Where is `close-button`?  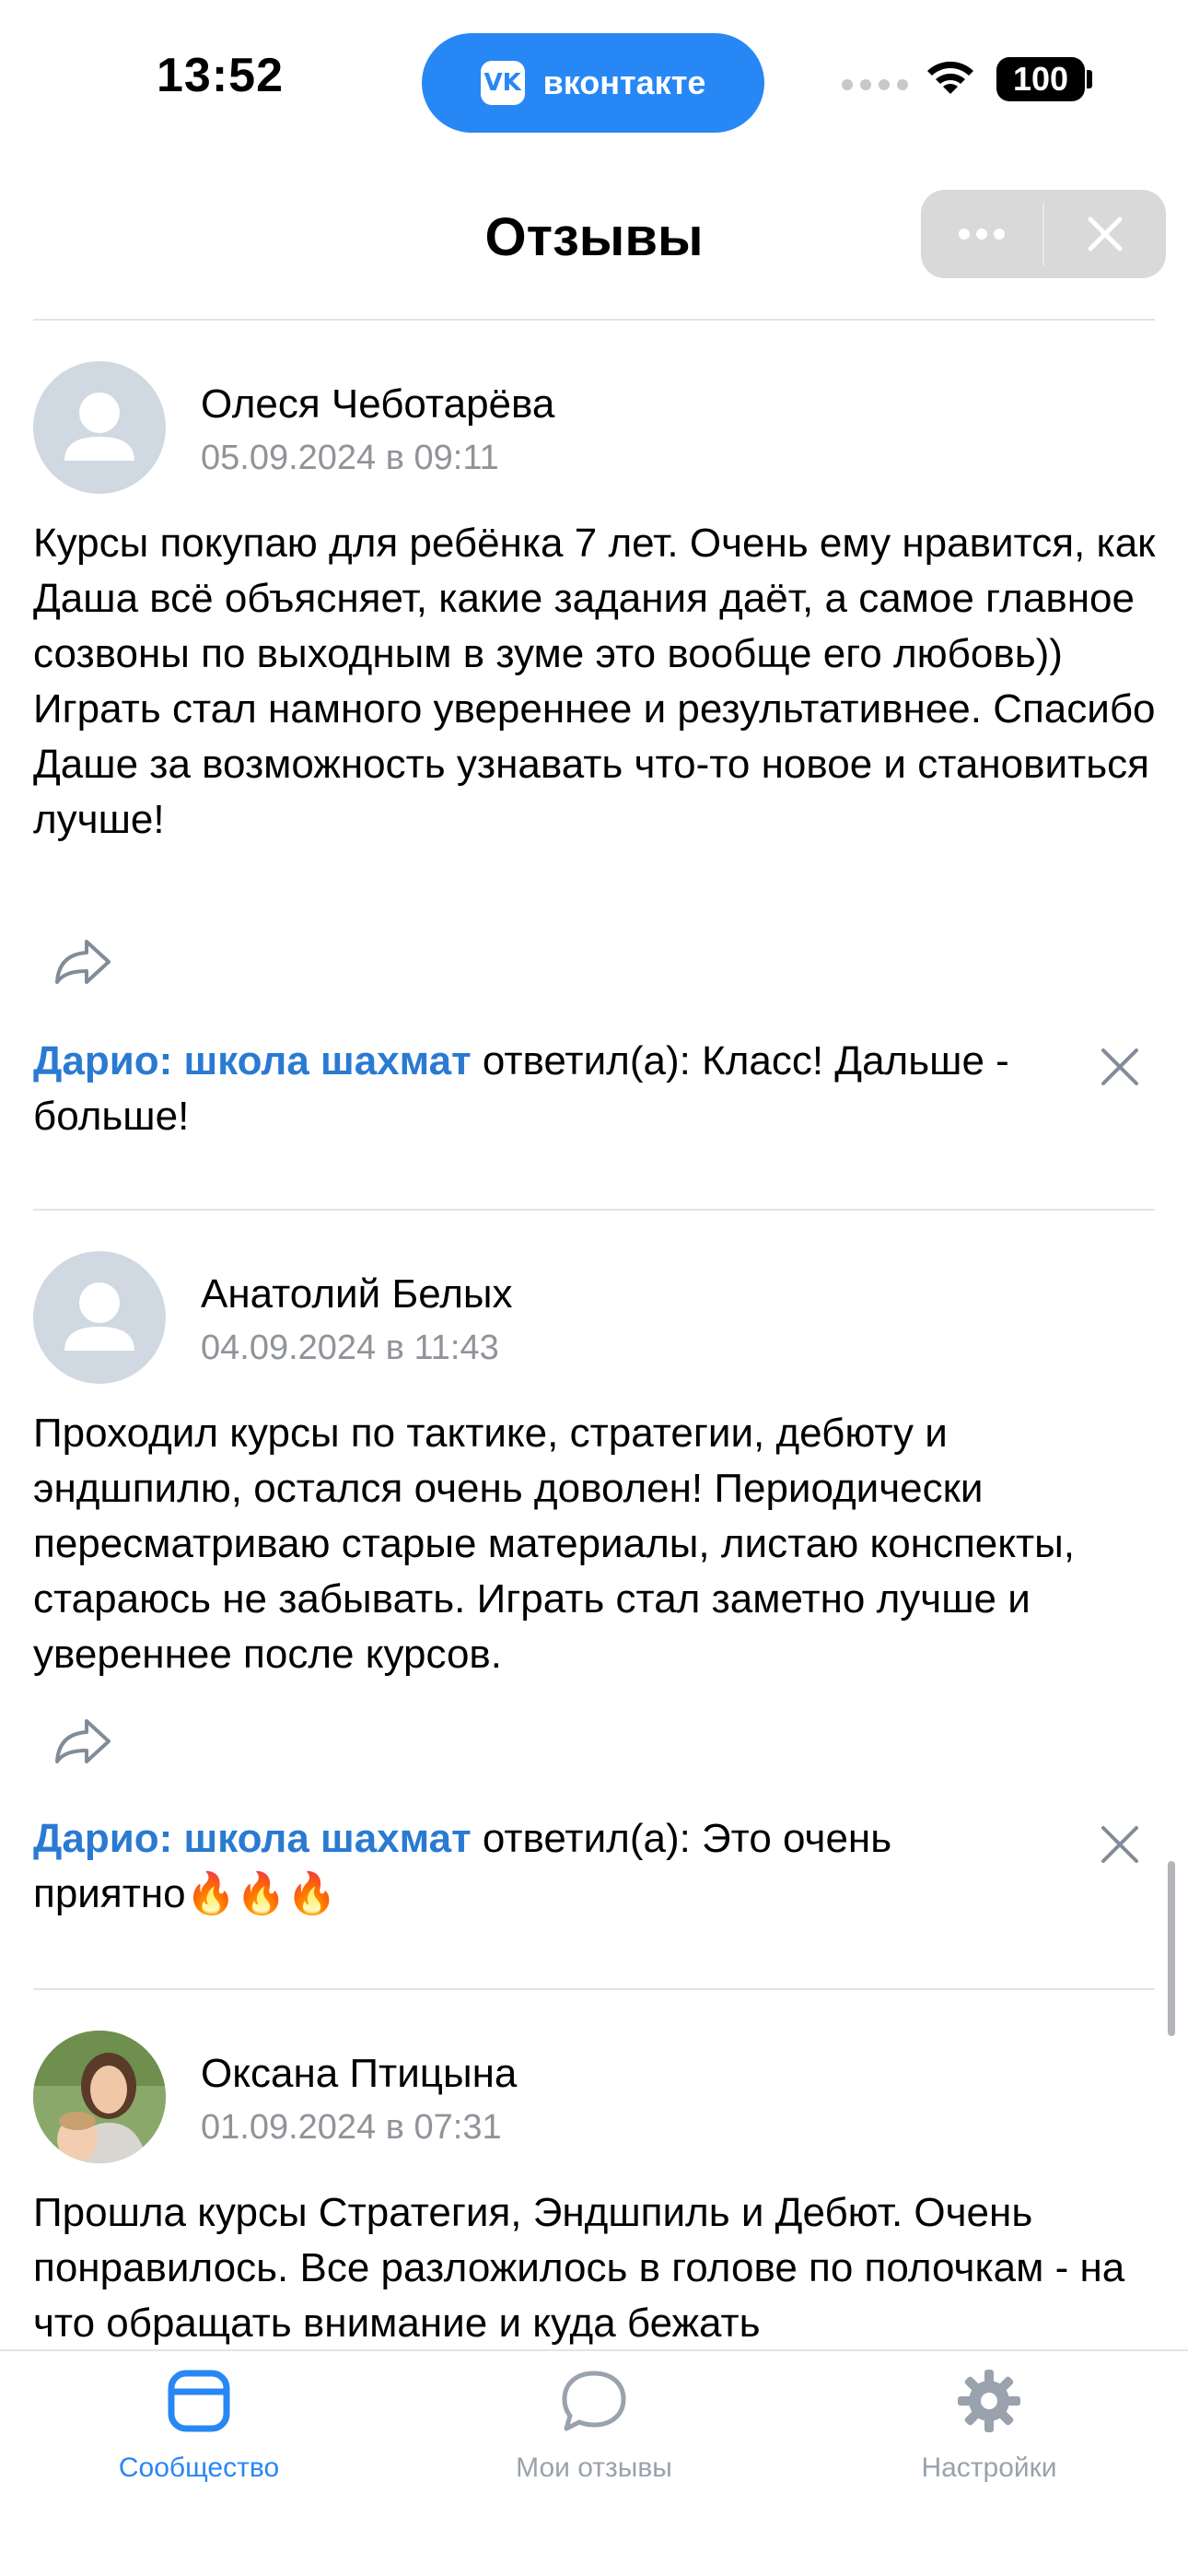 close-button is located at coordinates (1105, 234).